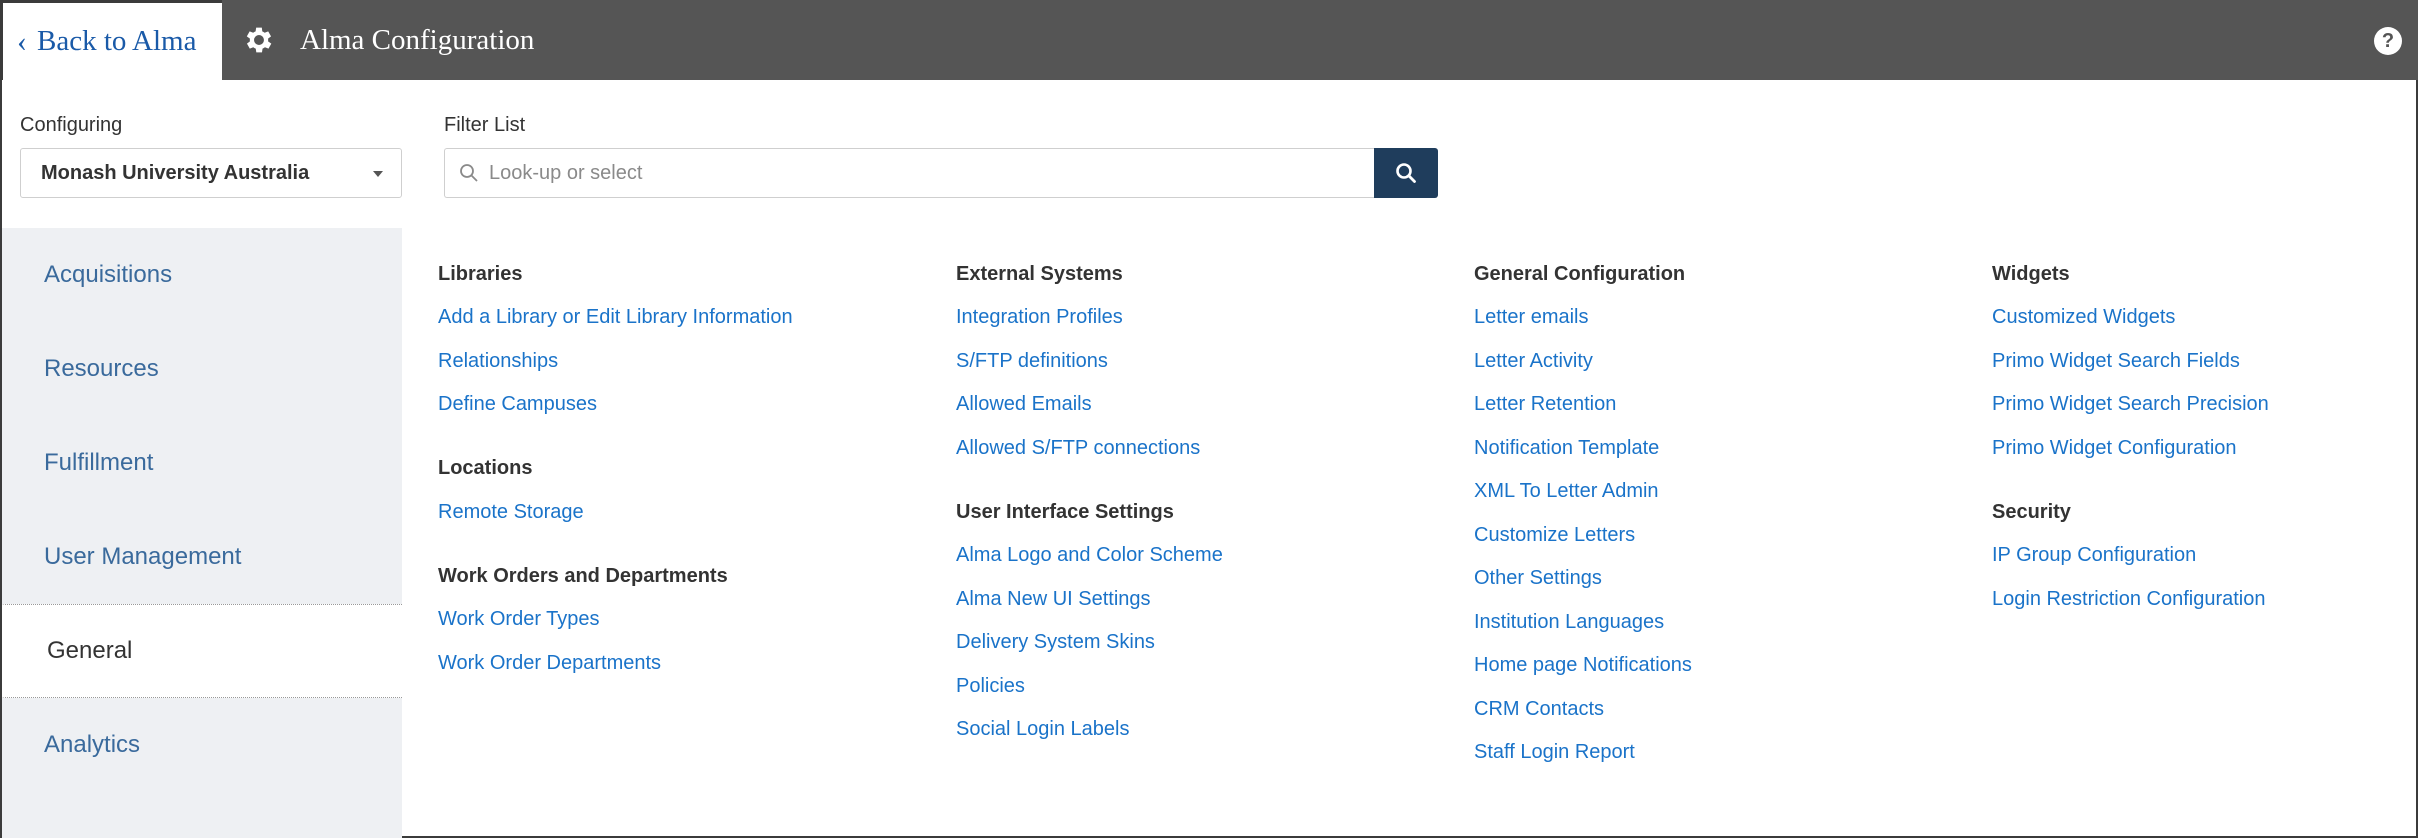  What do you see at coordinates (1206, 556) in the screenshot?
I see `config-link: Alma Logo and Color Scheme` at bounding box center [1206, 556].